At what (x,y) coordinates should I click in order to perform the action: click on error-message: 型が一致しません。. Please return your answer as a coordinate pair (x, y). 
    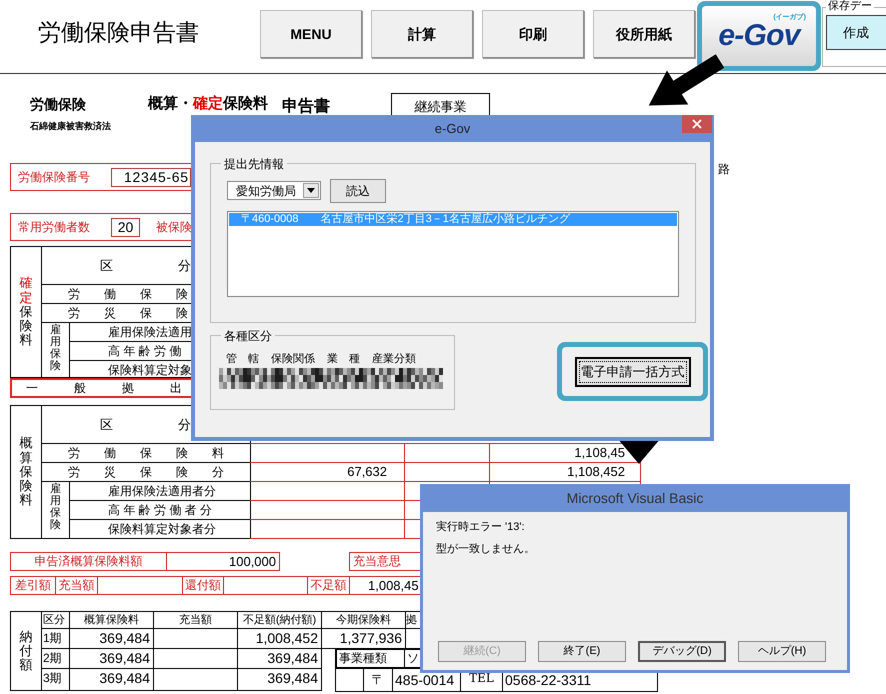
    Looking at the image, I should click on (486, 549).